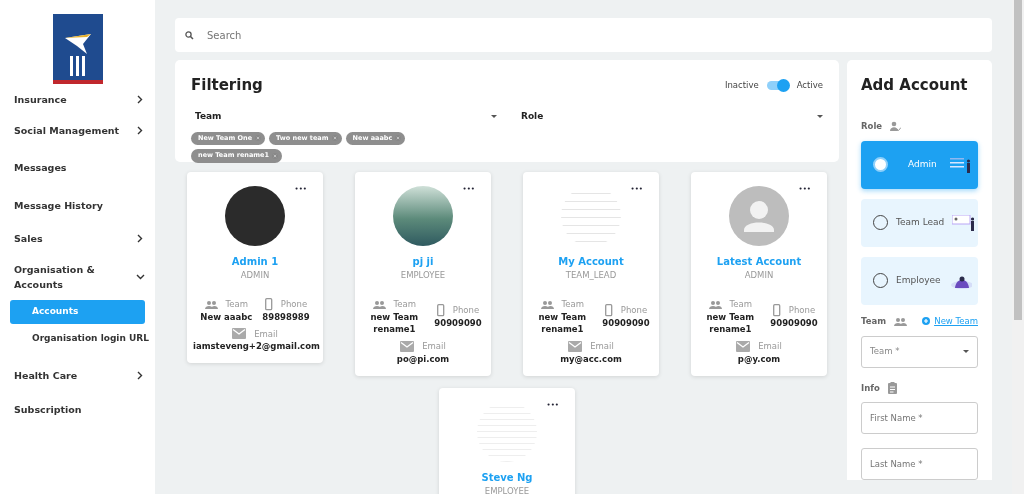  Describe the element at coordinates (423, 359) in the screenshot. I see `field-value: po@pi.com` at that location.